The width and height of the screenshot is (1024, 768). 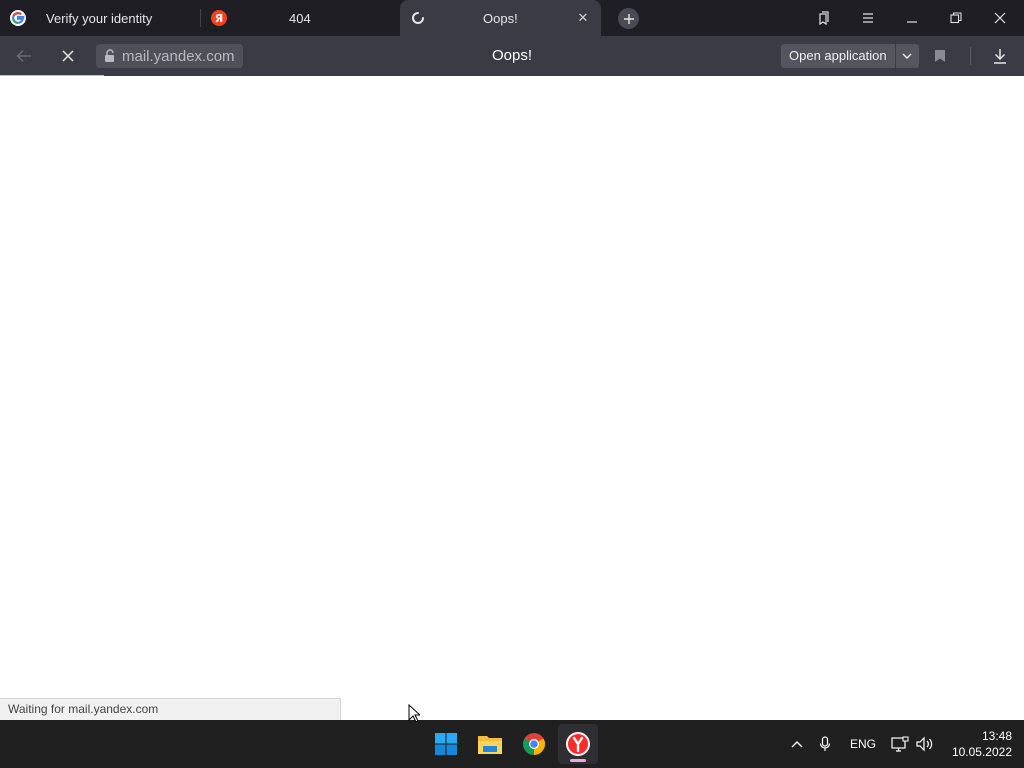 I want to click on bookmark-collection-icon, so click(x=824, y=18).